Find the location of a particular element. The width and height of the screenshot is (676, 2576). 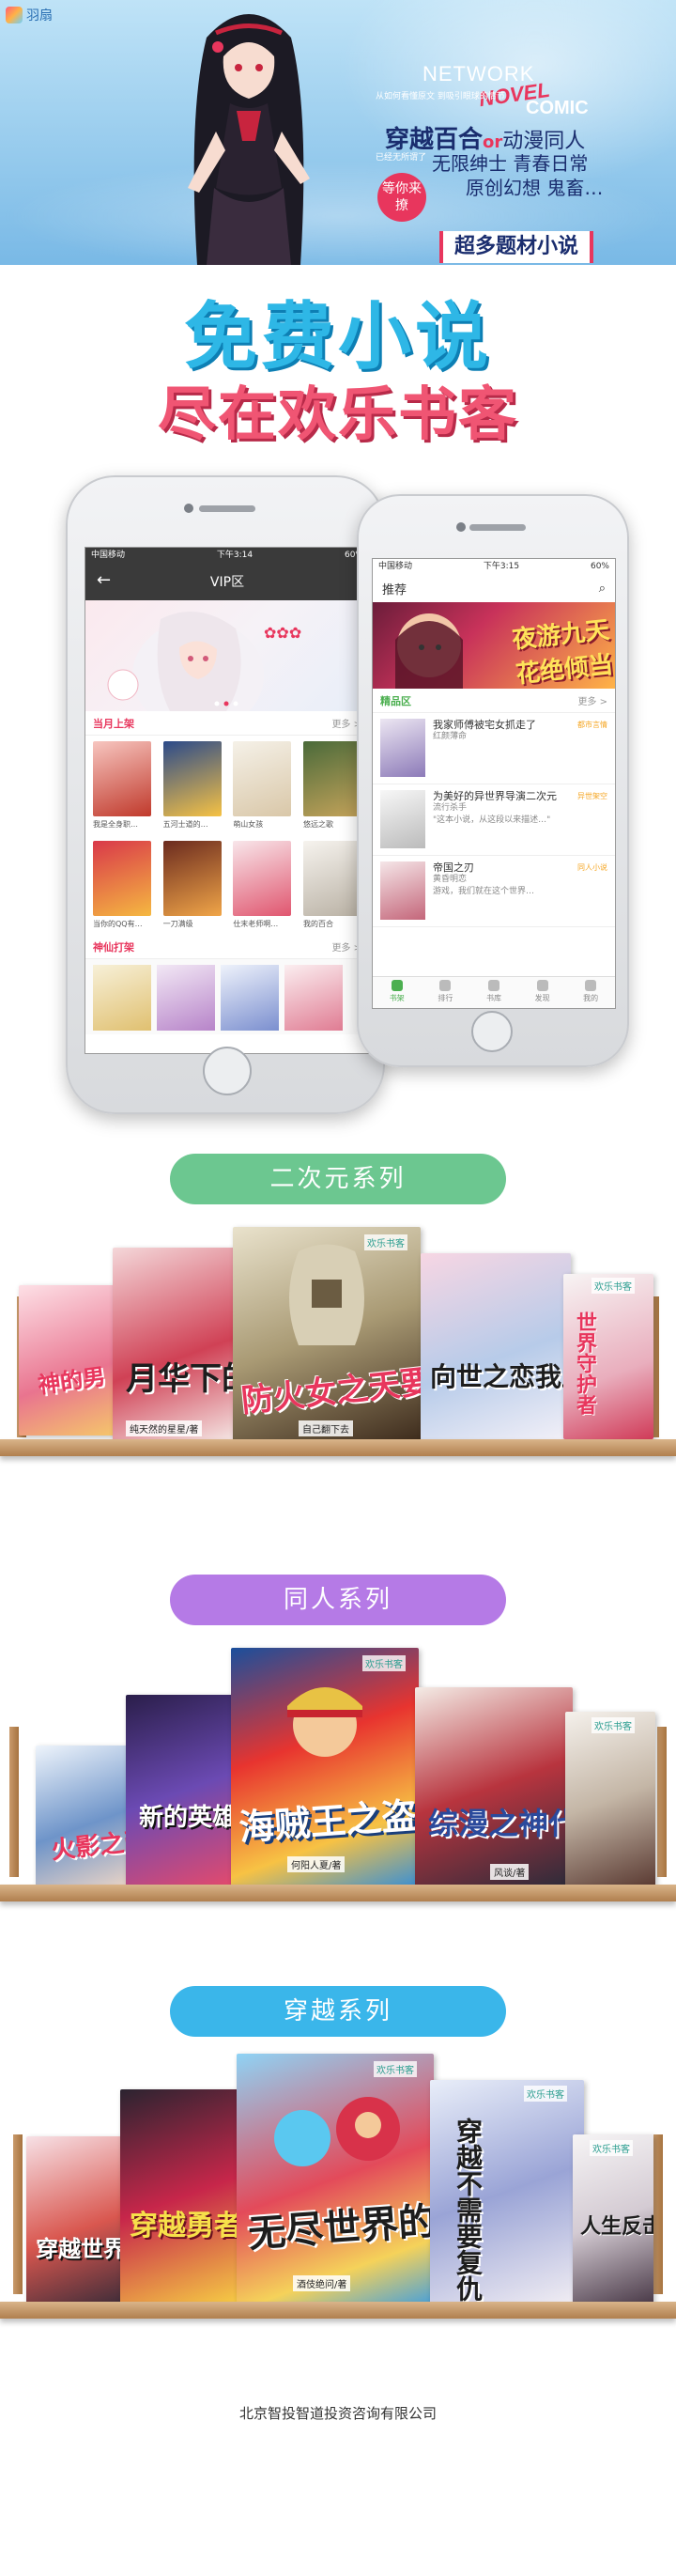

banner-cta: 超多题材小说 is located at coordinates (516, 247).